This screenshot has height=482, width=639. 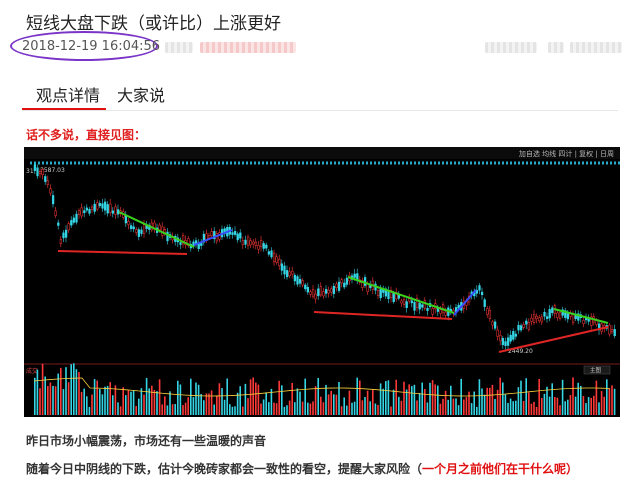 What do you see at coordinates (68, 94) in the screenshot?
I see `tab-viewpoint-details: 观点详情` at bounding box center [68, 94].